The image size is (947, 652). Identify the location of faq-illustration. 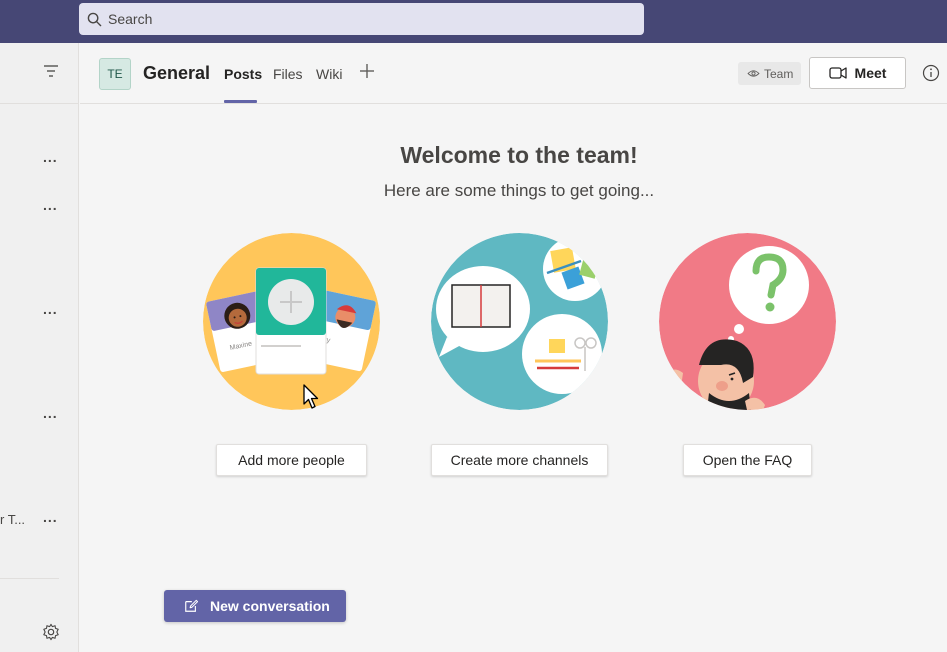
(747, 321).